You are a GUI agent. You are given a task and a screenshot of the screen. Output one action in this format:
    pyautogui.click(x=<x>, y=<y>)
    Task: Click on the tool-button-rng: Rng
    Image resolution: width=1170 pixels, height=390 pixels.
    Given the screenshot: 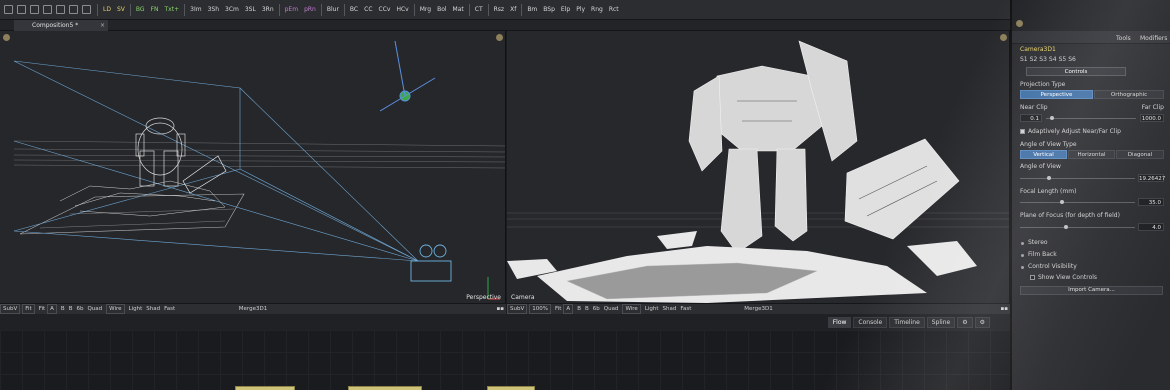 What is the action you would take?
    pyautogui.click(x=597, y=10)
    